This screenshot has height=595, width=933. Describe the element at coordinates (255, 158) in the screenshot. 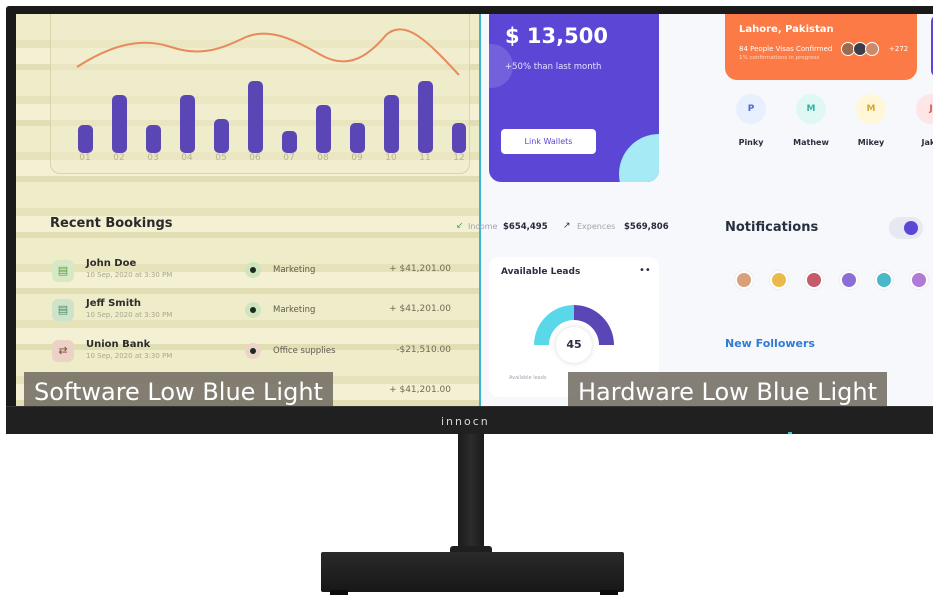

I see `tick-label: 06` at that location.